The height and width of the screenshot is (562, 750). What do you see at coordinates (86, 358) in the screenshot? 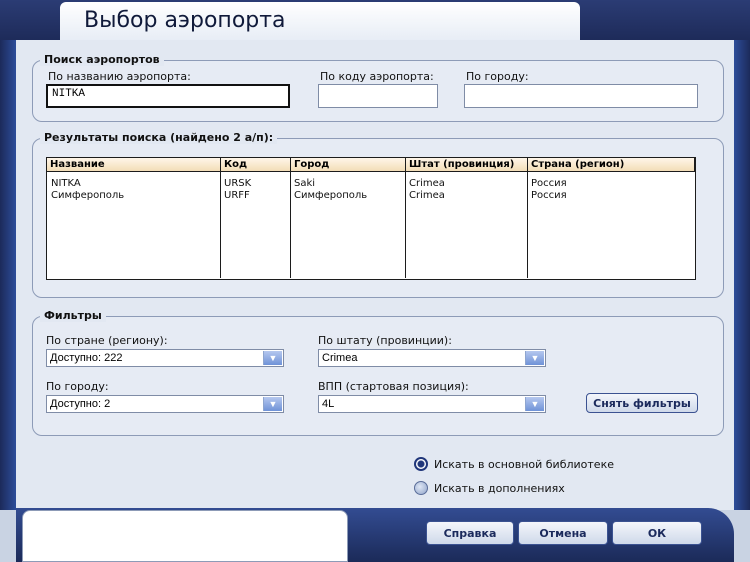
I see `country-filter-value: Доступно: 222` at bounding box center [86, 358].